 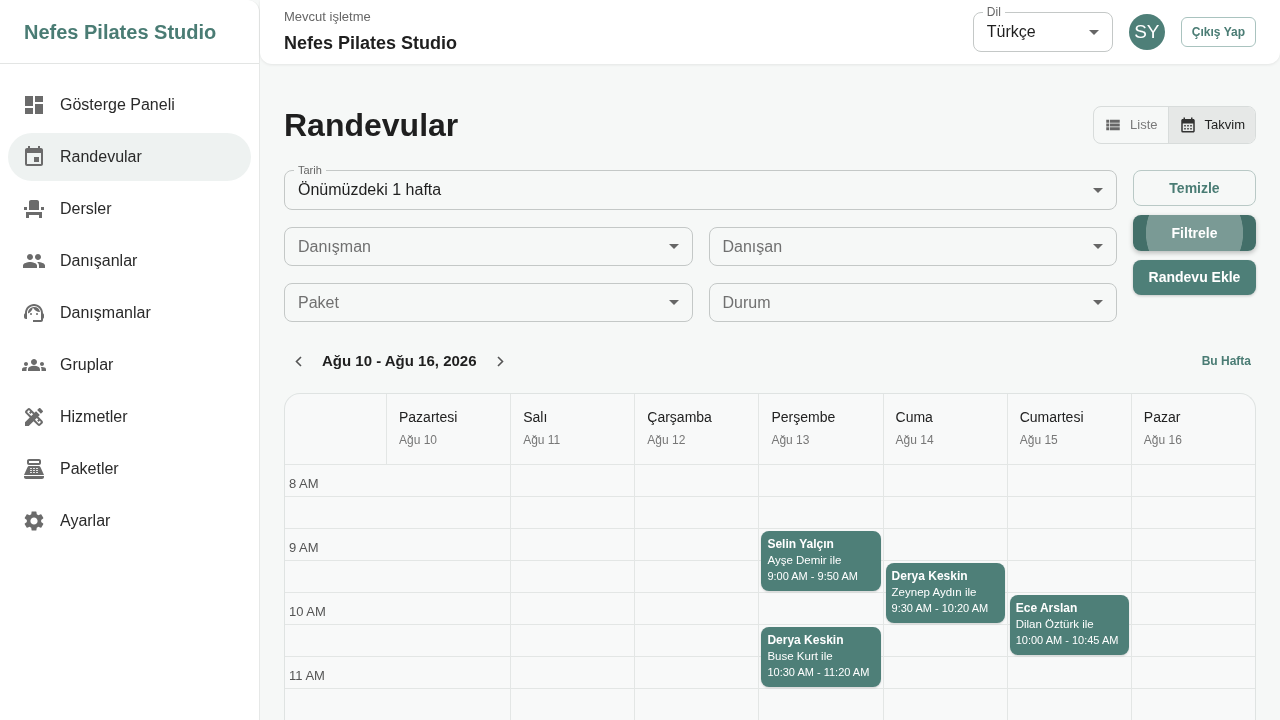 What do you see at coordinates (129, 157) in the screenshot?
I see `sidebar-item: Randevular` at bounding box center [129, 157].